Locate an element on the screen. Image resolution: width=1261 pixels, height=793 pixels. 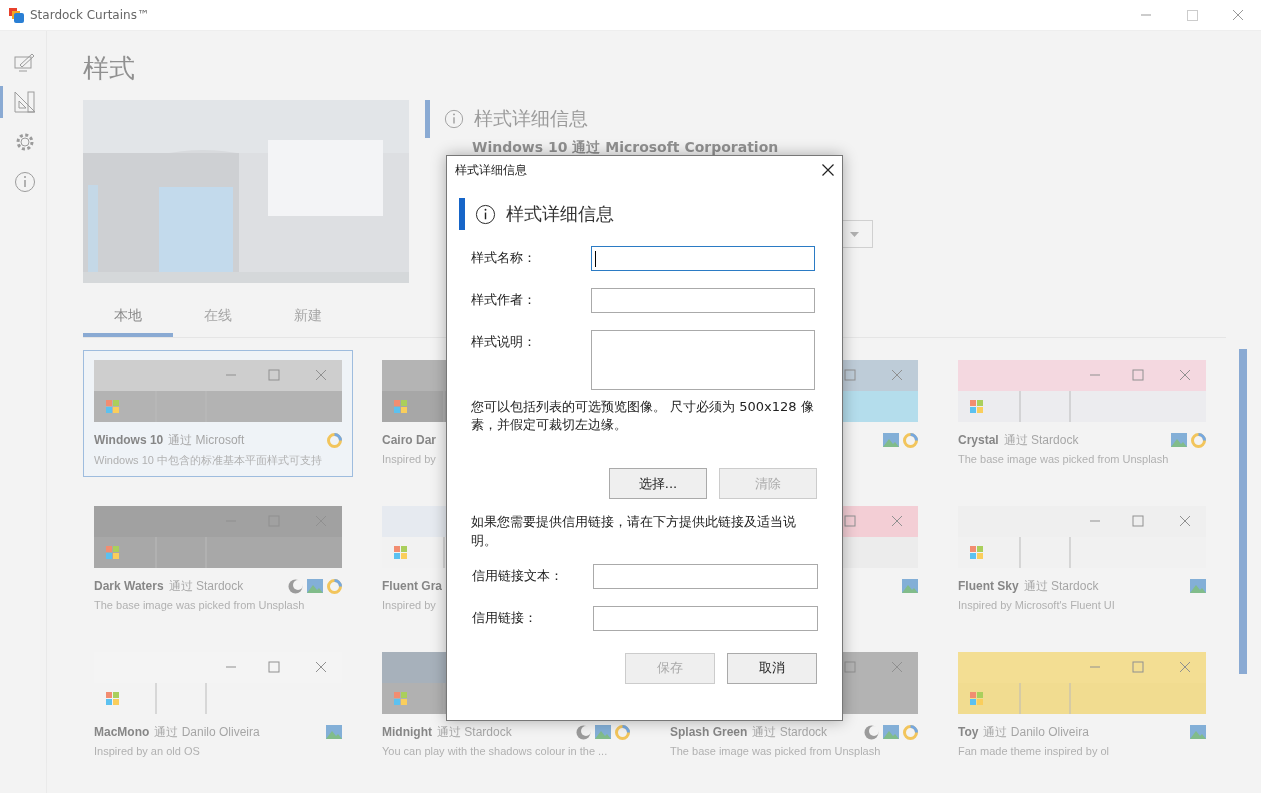
theme-name: Fluent Gra is located at coordinates (412, 586).